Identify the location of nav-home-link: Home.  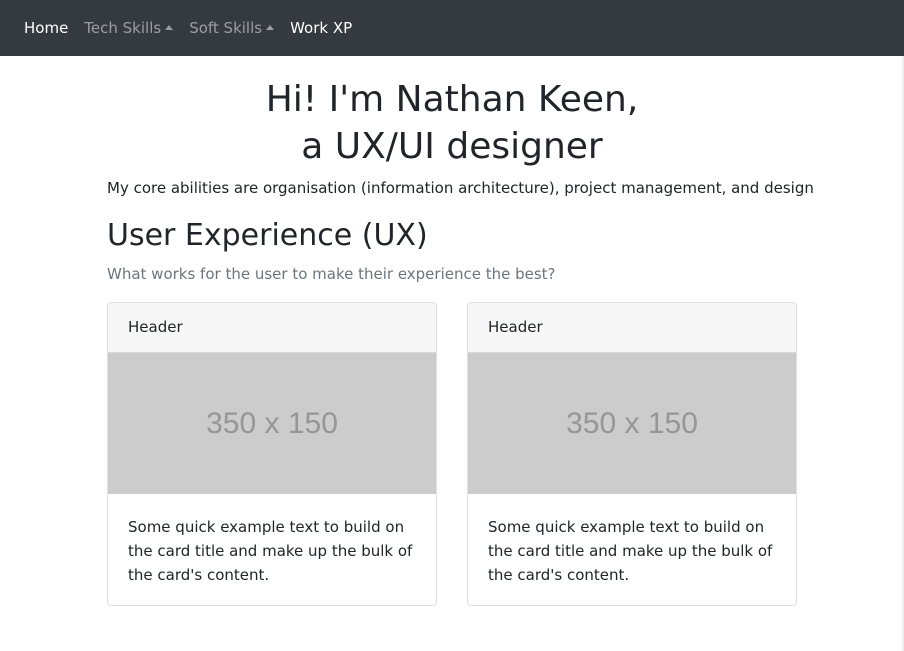
(46, 28).